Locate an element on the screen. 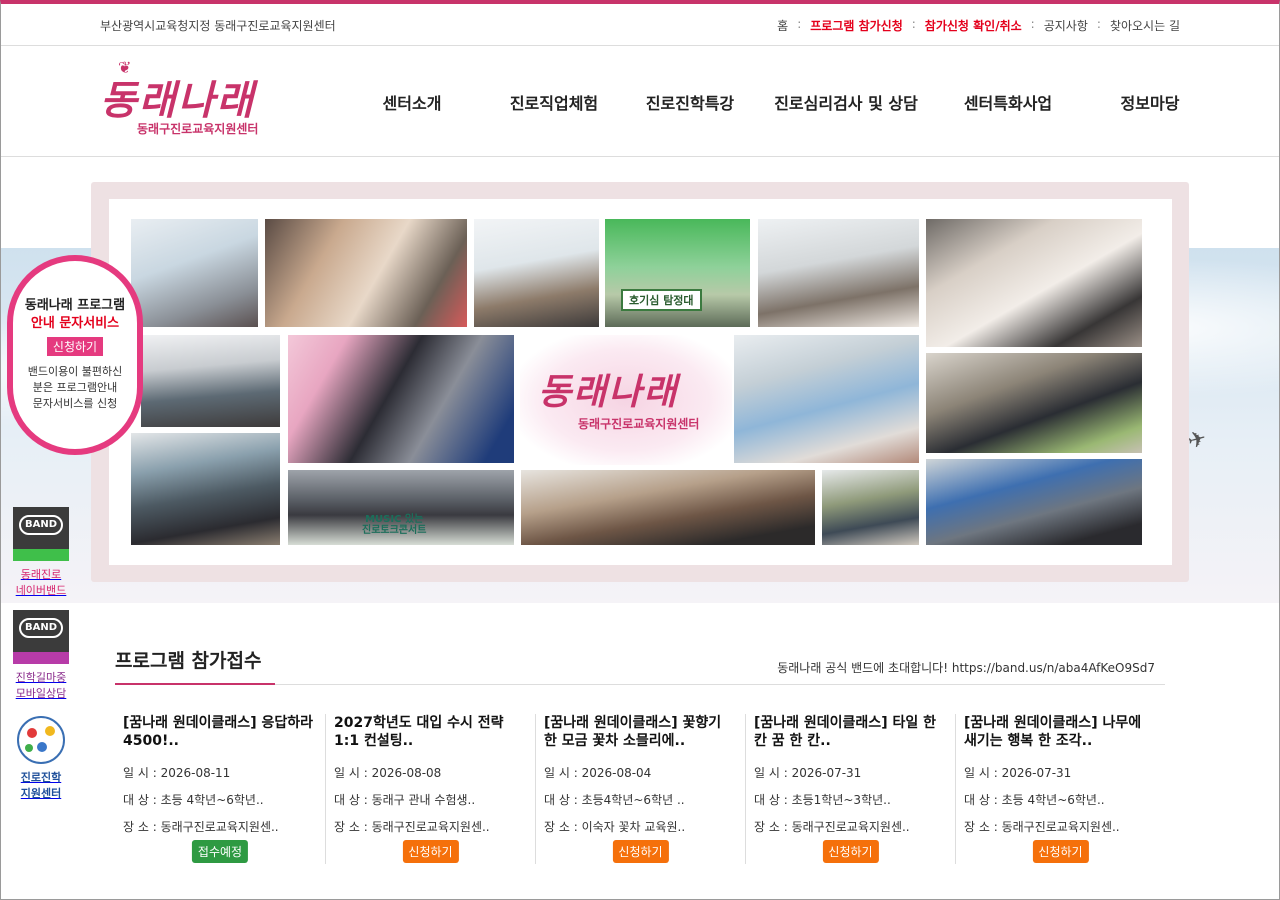 This screenshot has width=1280, height=900. sms-title-line2: 안내 문자서비스 is located at coordinates (75, 323).